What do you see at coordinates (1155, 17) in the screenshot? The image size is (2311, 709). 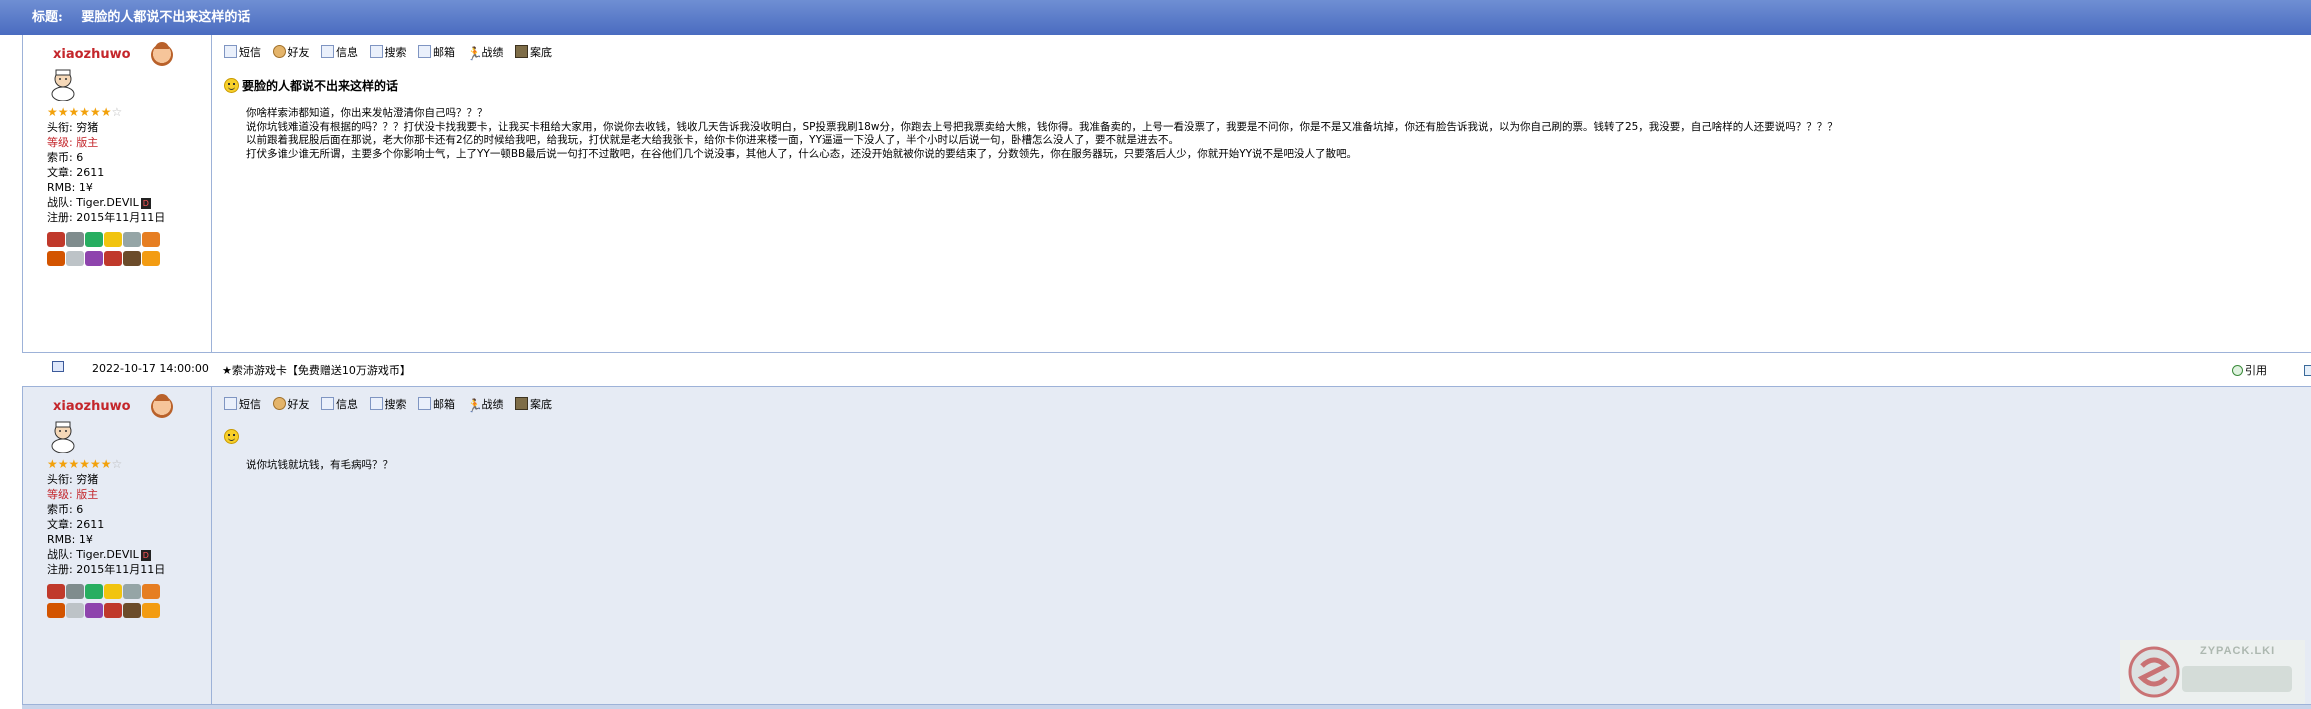 I see `thread-title-bar: 标题: 要脸的人都说不出来这样的话` at bounding box center [1155, 17].